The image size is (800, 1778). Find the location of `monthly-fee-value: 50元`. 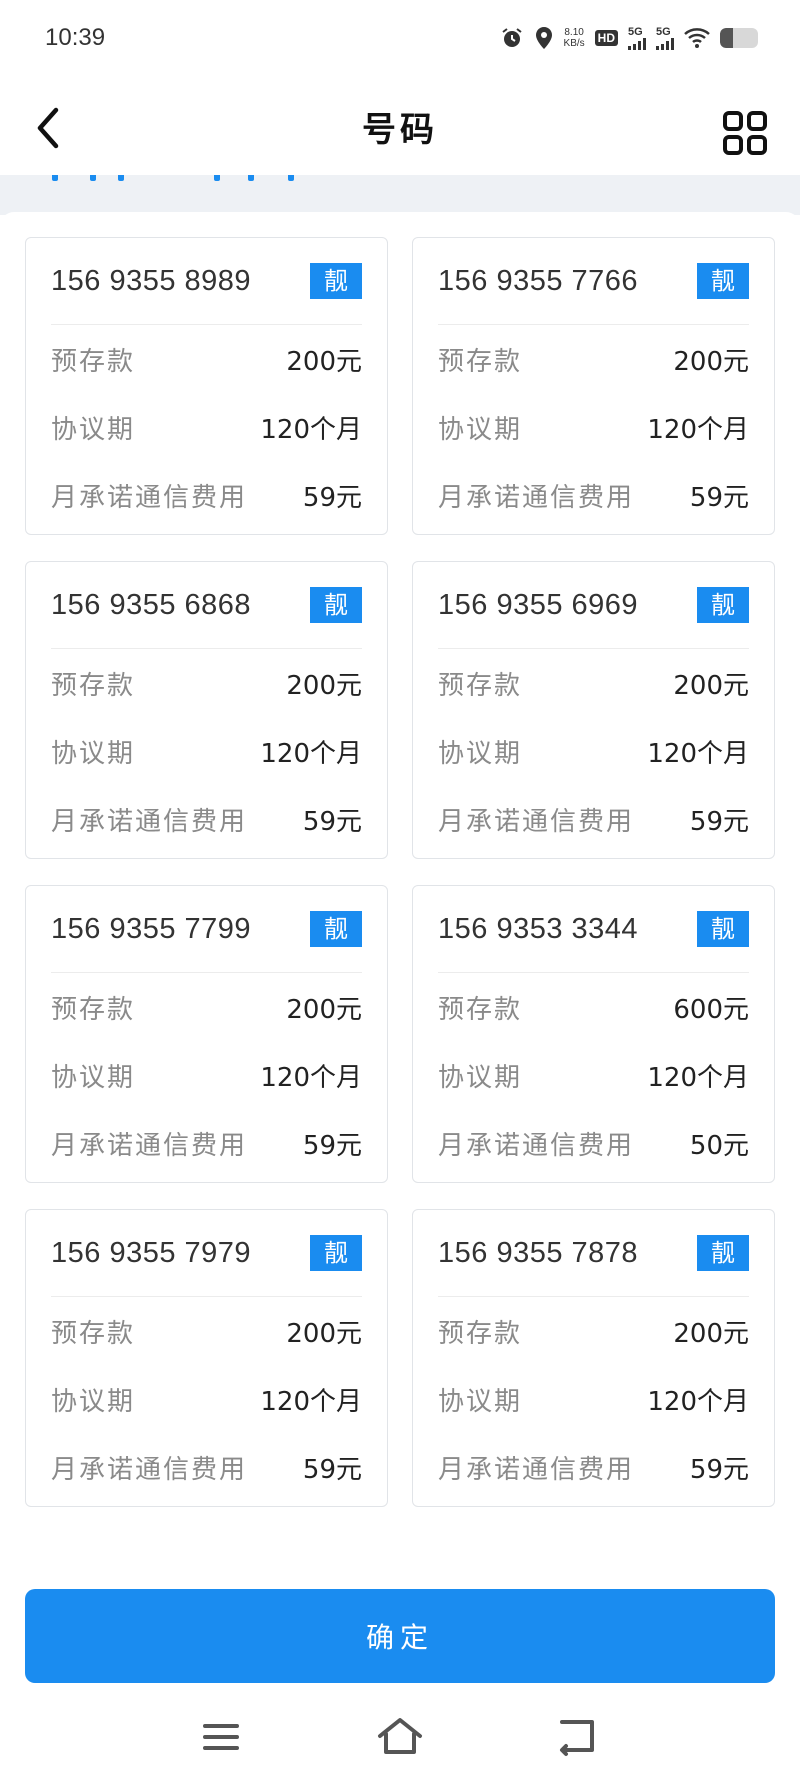

monthly-fee-value: 50元 is located at coordinates (719, 1145).